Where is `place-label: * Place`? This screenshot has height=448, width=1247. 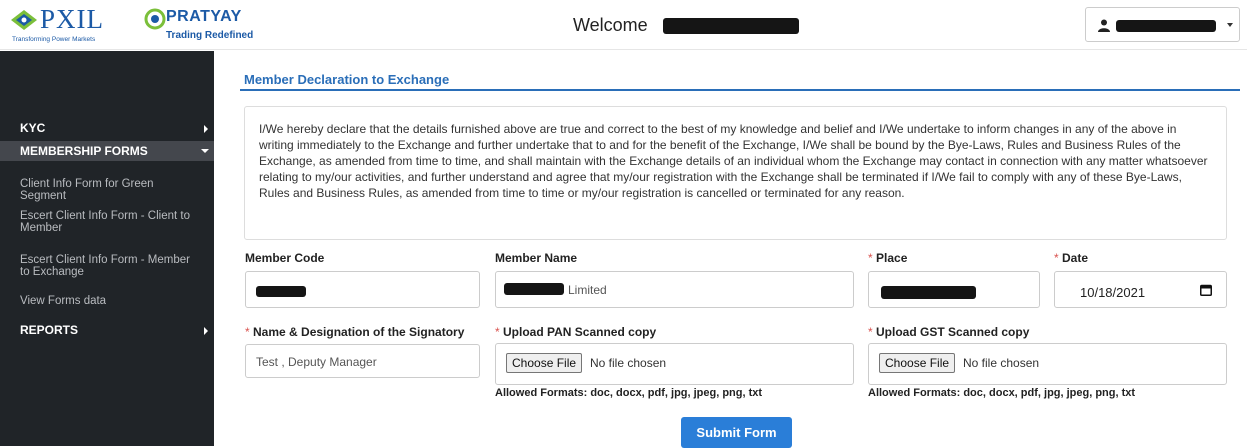 place-label: * Place is located at coordinates (887, 258).